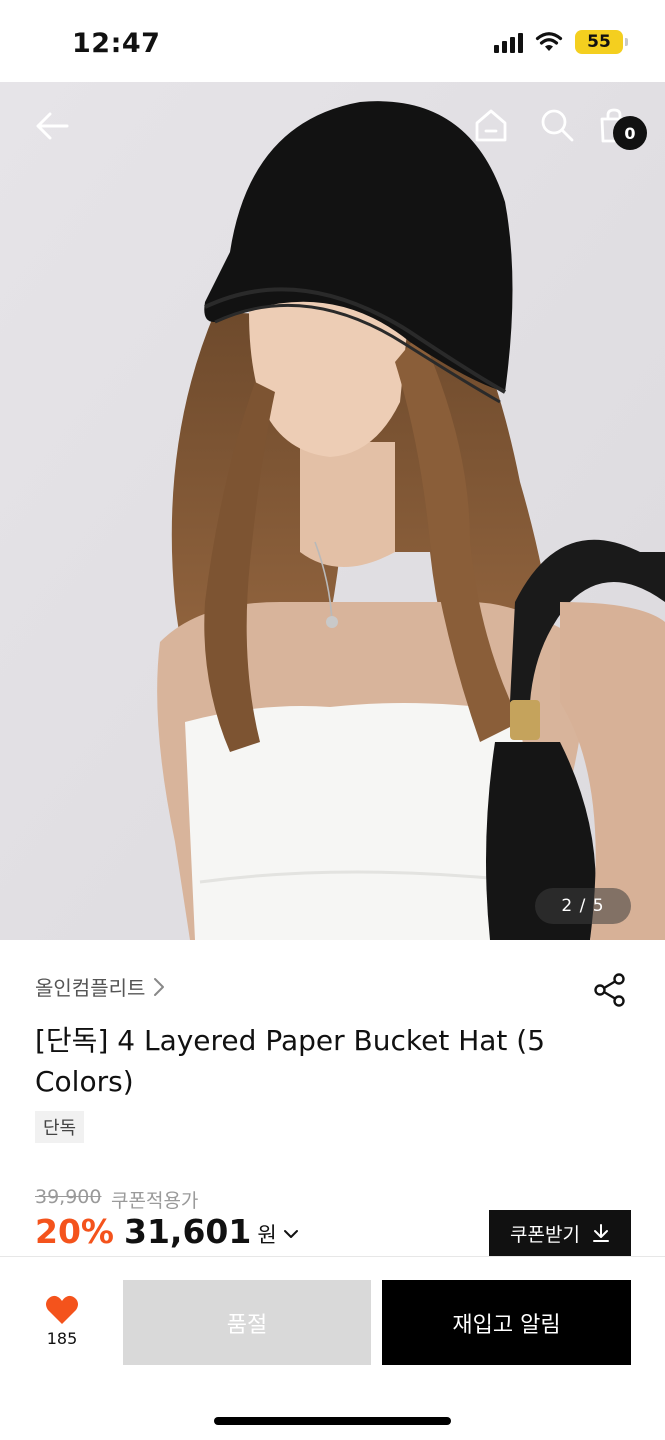 The image size is (665, 1440). Describe the element at coordinates (90, 988) in the screenshot. I see `brand-name: 올인컴플리트` at that location.